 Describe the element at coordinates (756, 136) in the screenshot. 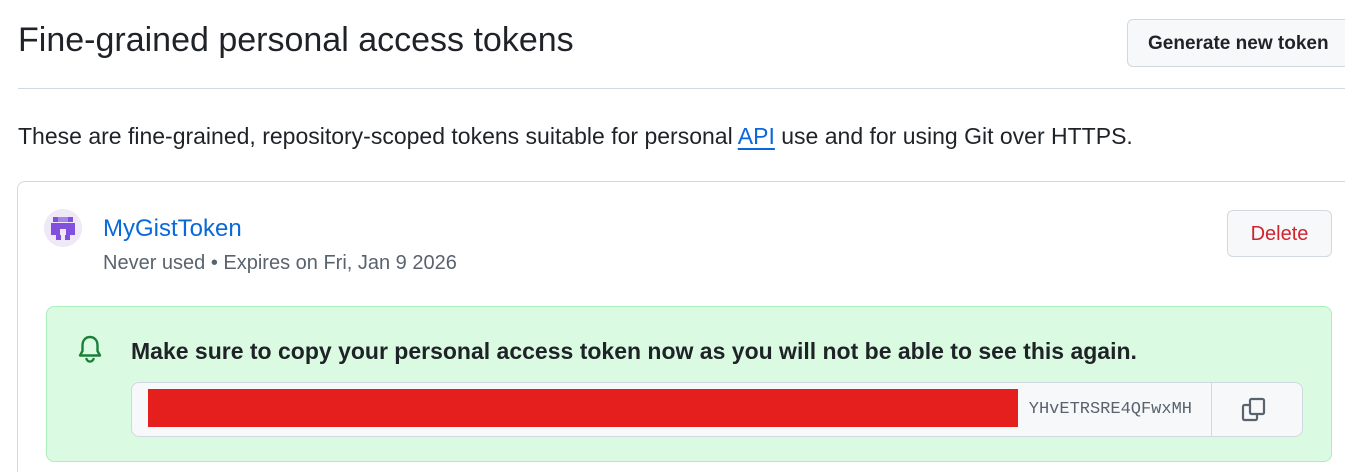

I see `api-link: API` at that location.